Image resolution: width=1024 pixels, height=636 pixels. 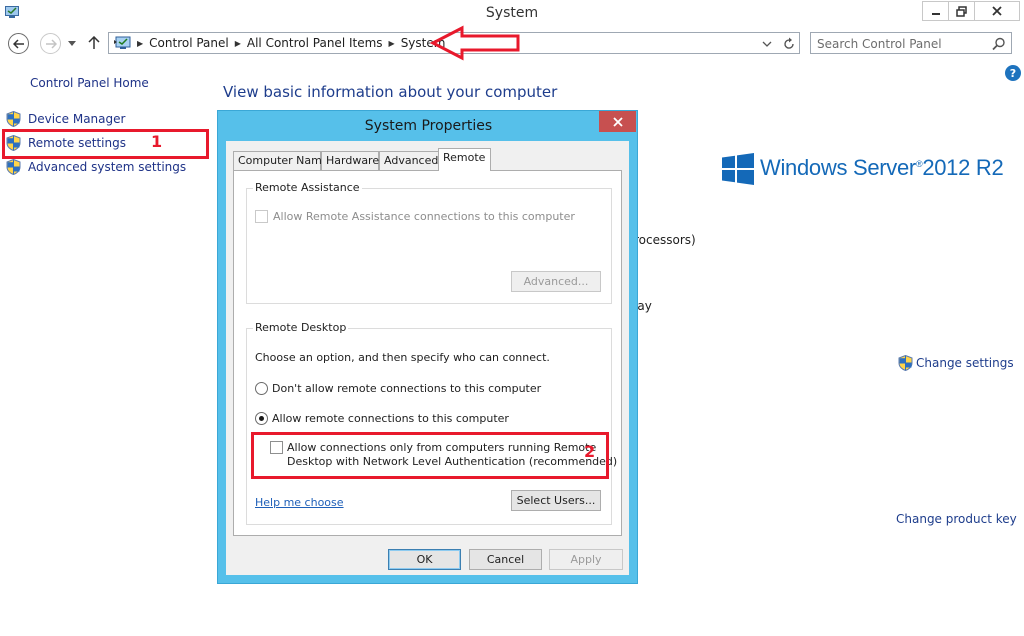 I want to click on tab-remote: Remote, so click(x=464, y=159).